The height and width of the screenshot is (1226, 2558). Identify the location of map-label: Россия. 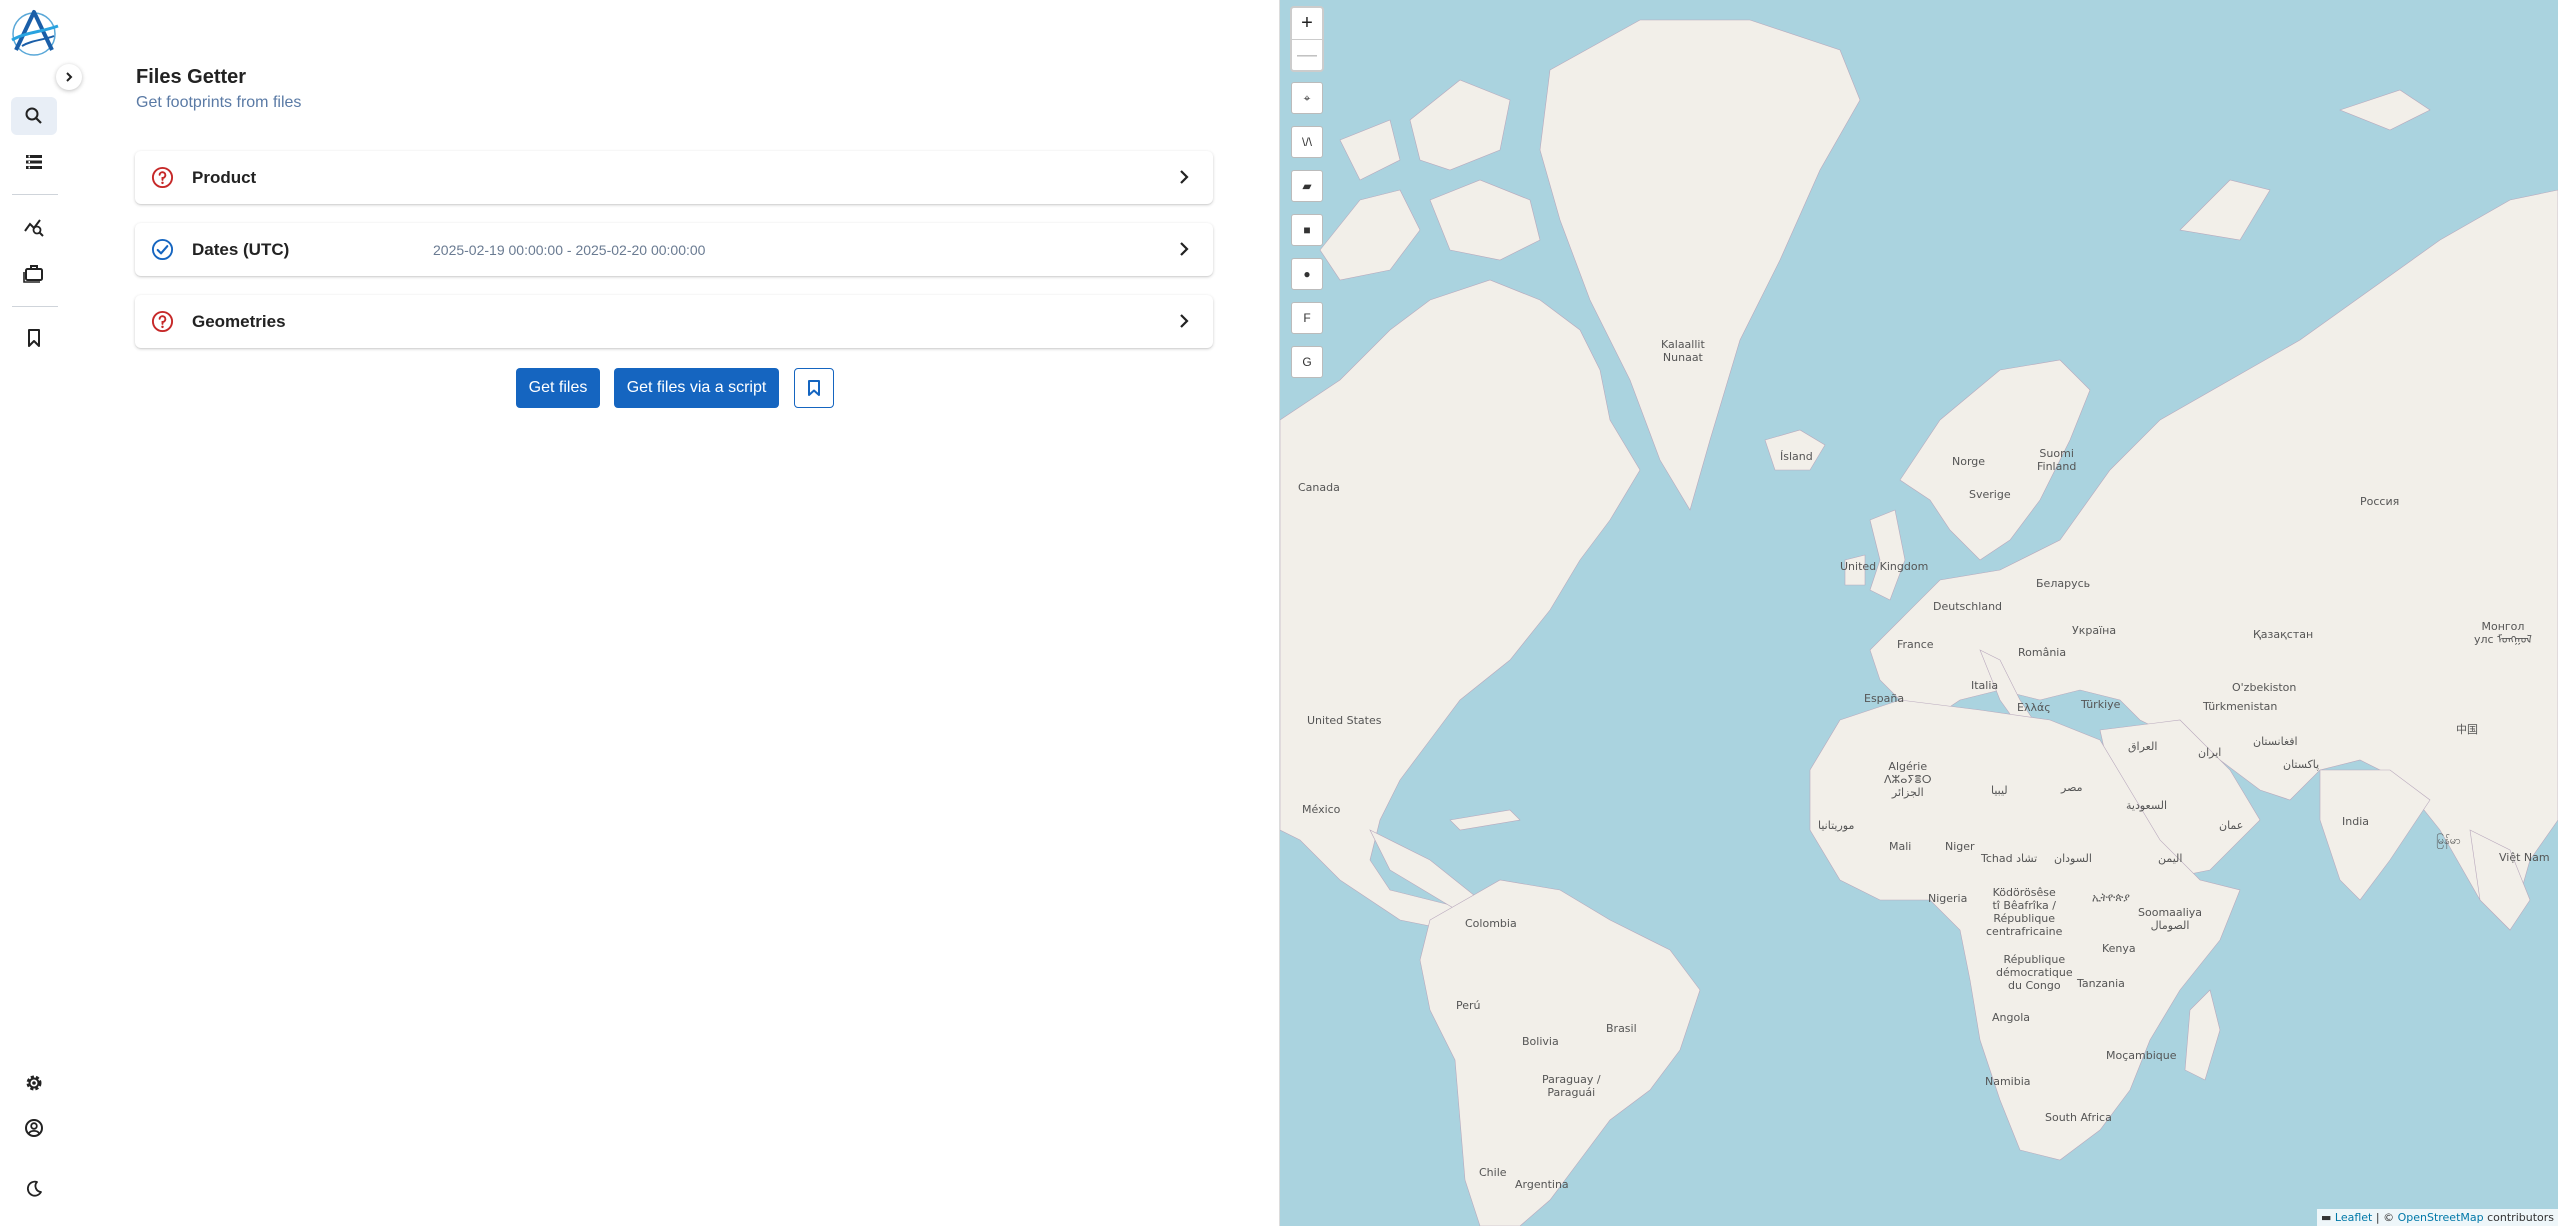
(2380, 501).